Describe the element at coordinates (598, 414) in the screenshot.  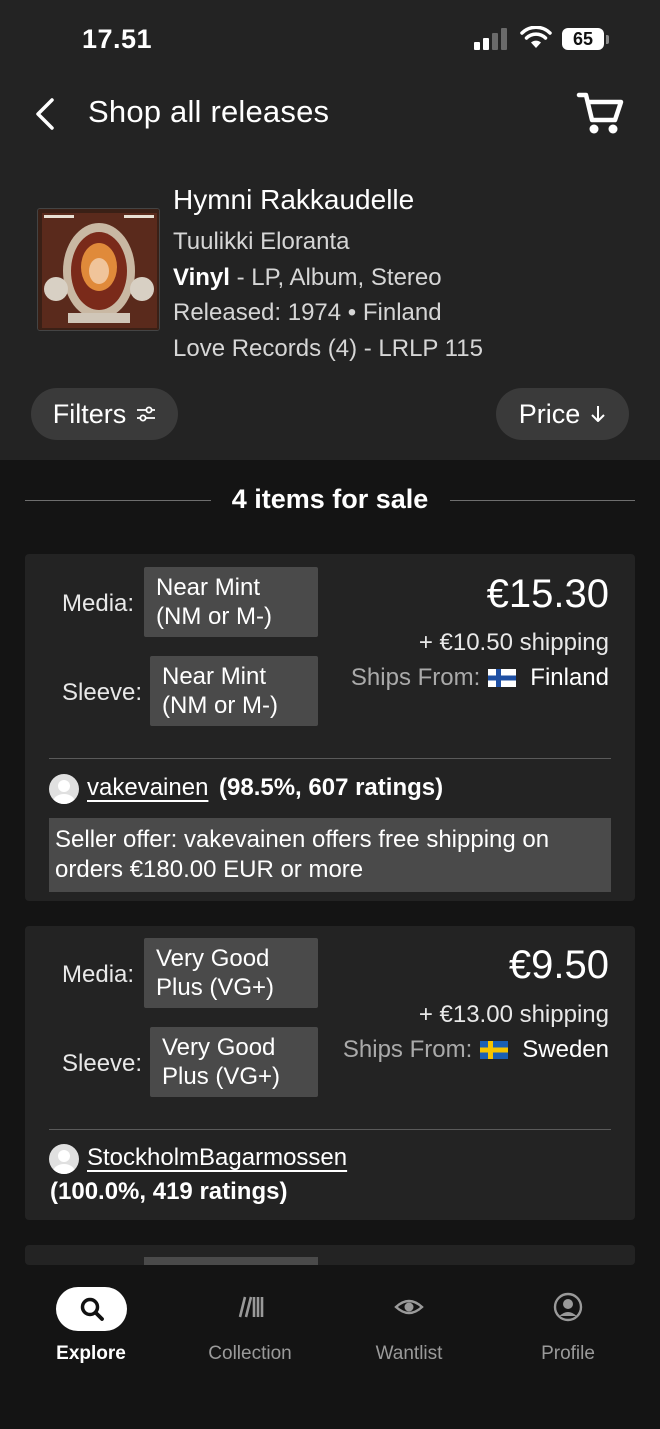
I see `arrow-down-icon` at that location.